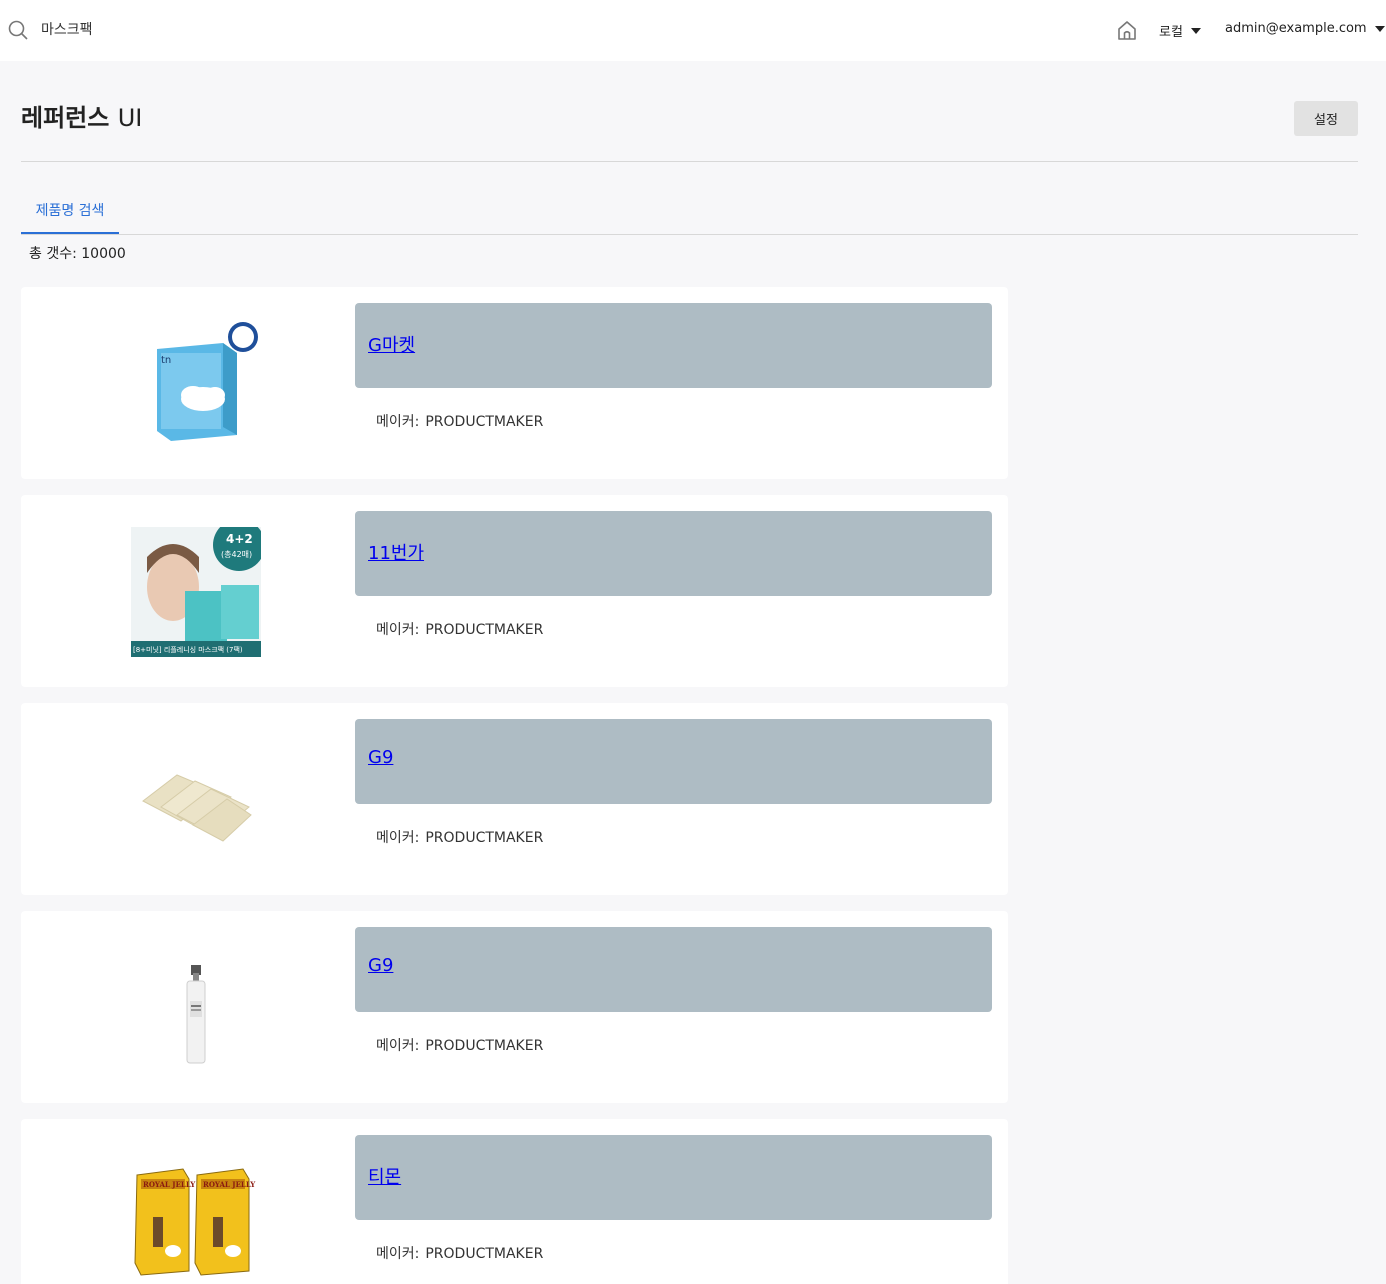 The width and height of the screenshot is (1386, 1284). What do you see at coordinates (1296, 28) in the screenshot?
I see `account-email: admin@example.com` at bounding box center [1296, 28].